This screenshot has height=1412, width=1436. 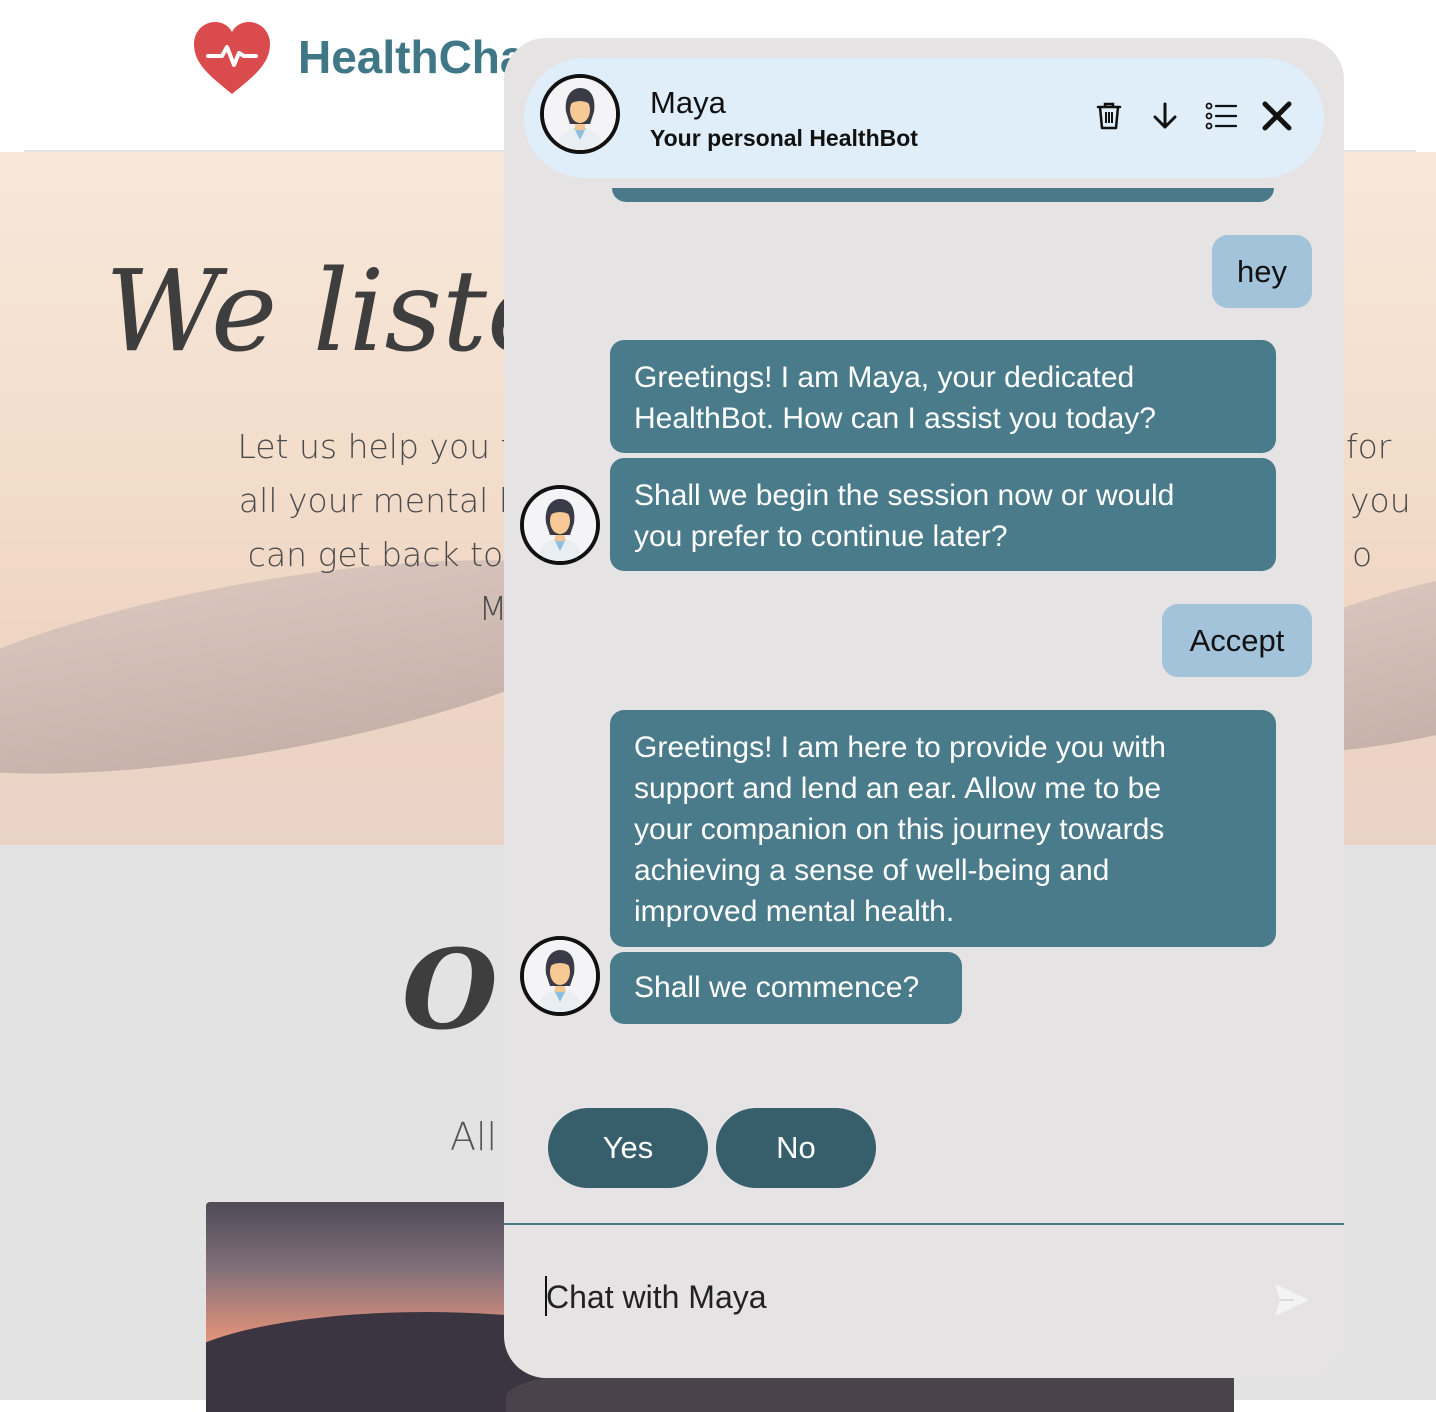 I want to click on menu-button, so click(x=1221, y=116).